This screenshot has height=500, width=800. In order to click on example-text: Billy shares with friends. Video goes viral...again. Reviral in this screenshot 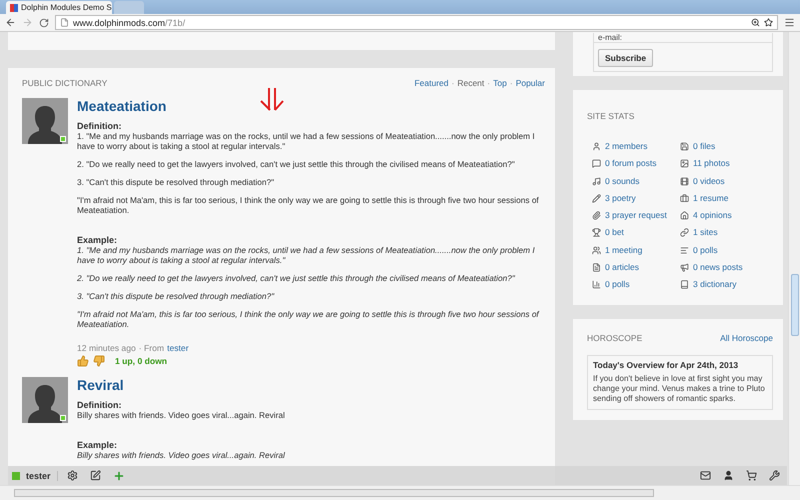, I will do `click(181, 455)`.